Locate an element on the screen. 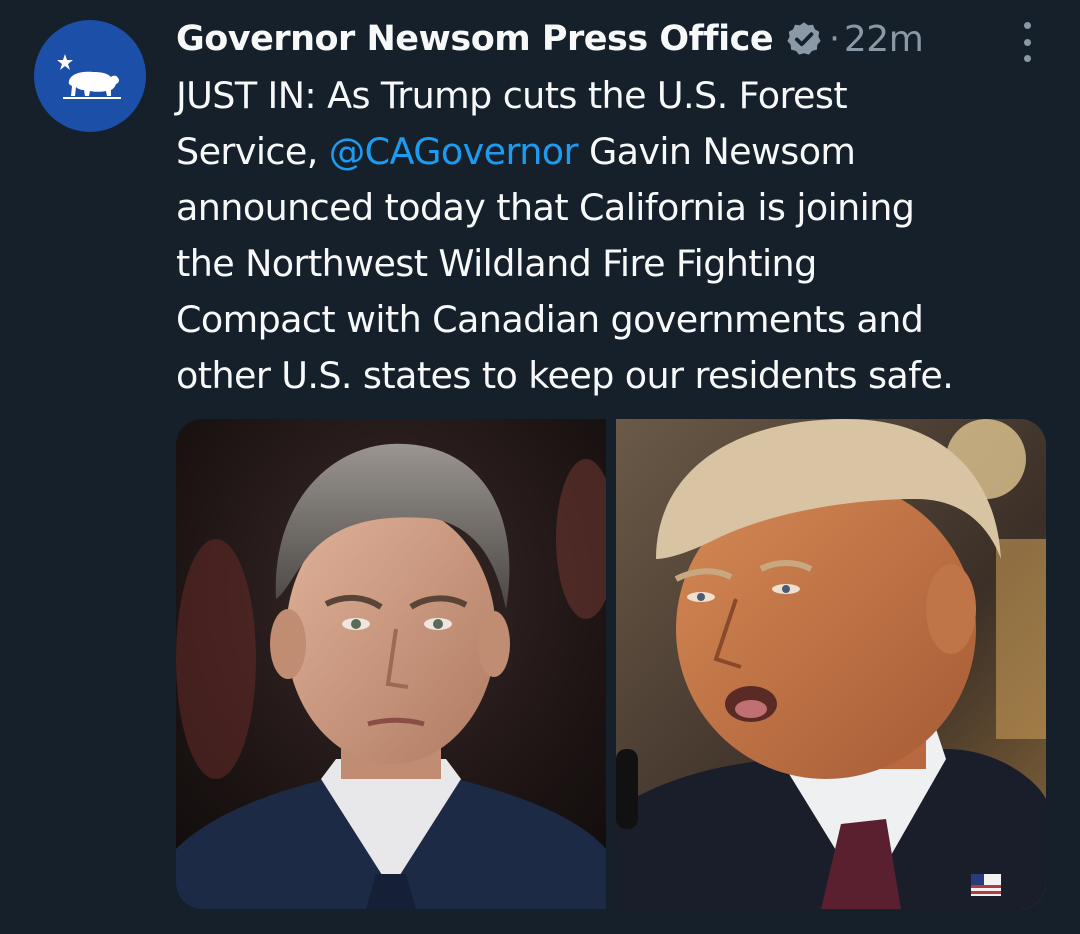 This screenshot has width=1080, height=934. tweet-text-line: Service, @CAGovernor Gavin Newsom is located at coordinates (616, 152).